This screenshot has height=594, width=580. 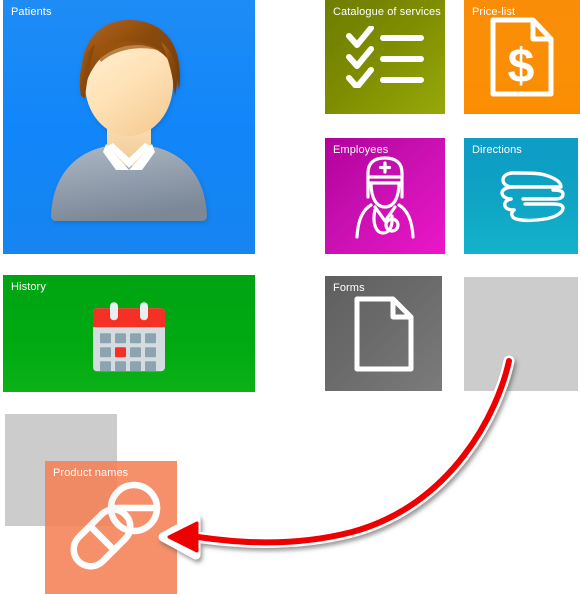 I want to click on tile-label-price-list: Price-list, so click(x=494, y=12).